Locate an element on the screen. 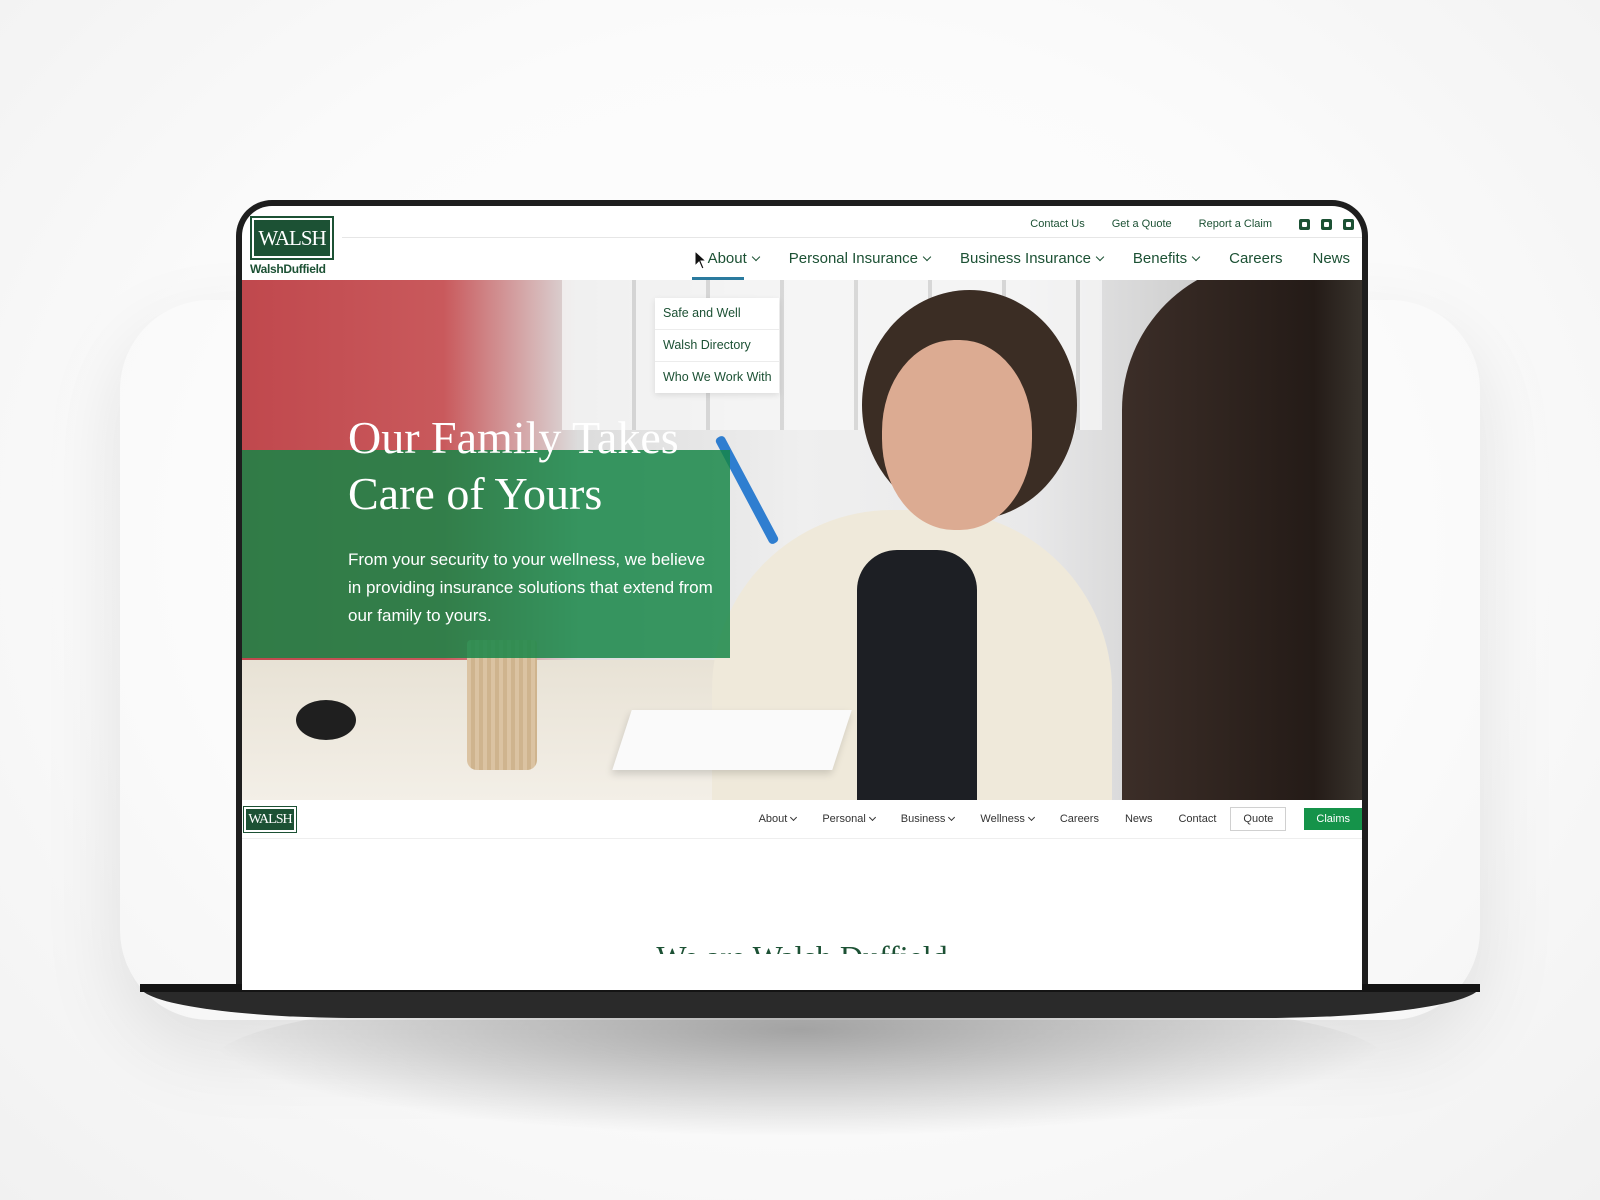 The height and width of the screenshot is (1200, 1600). dropdown-item-who-we-work-with: Who We Work With is located at coordinates (717, 377).